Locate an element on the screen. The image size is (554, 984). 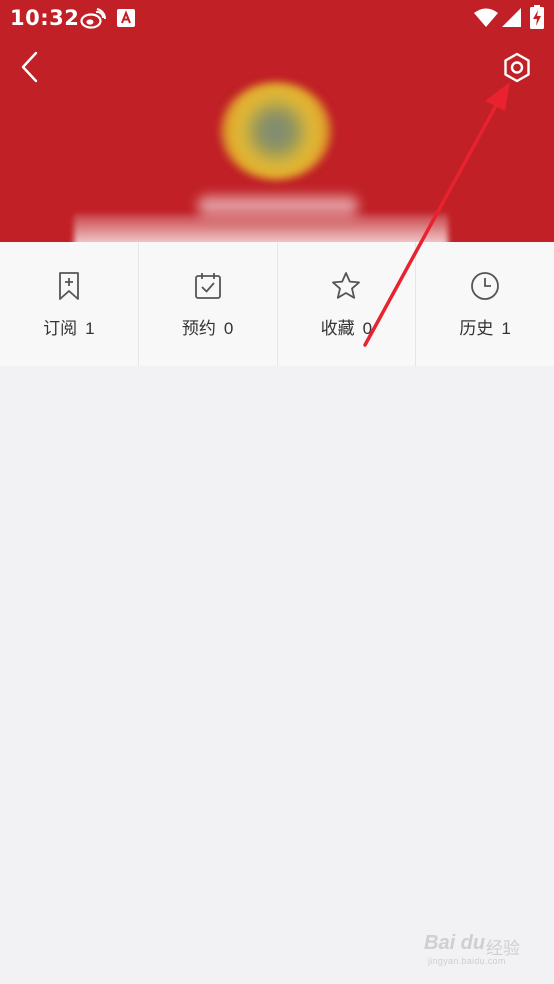
watermark-url: jingyan.baidu.com is located at coordinates (467, 961).